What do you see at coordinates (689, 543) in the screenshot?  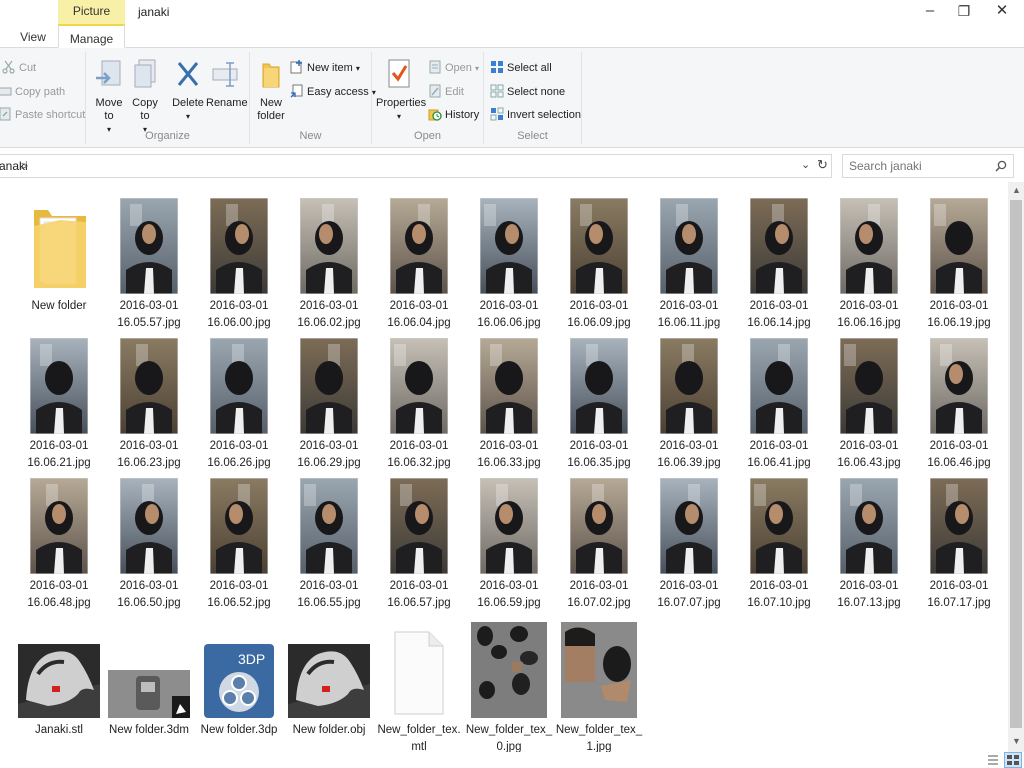 I see `file-item: 2016-03-01 16.07.07.jpg` at bounding box center [689, 543].